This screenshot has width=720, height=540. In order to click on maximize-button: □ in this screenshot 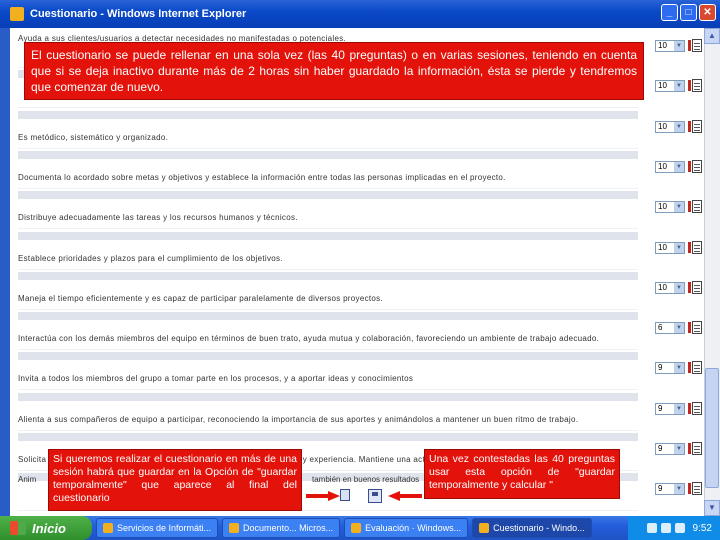, I will do `click(688, 12)`.